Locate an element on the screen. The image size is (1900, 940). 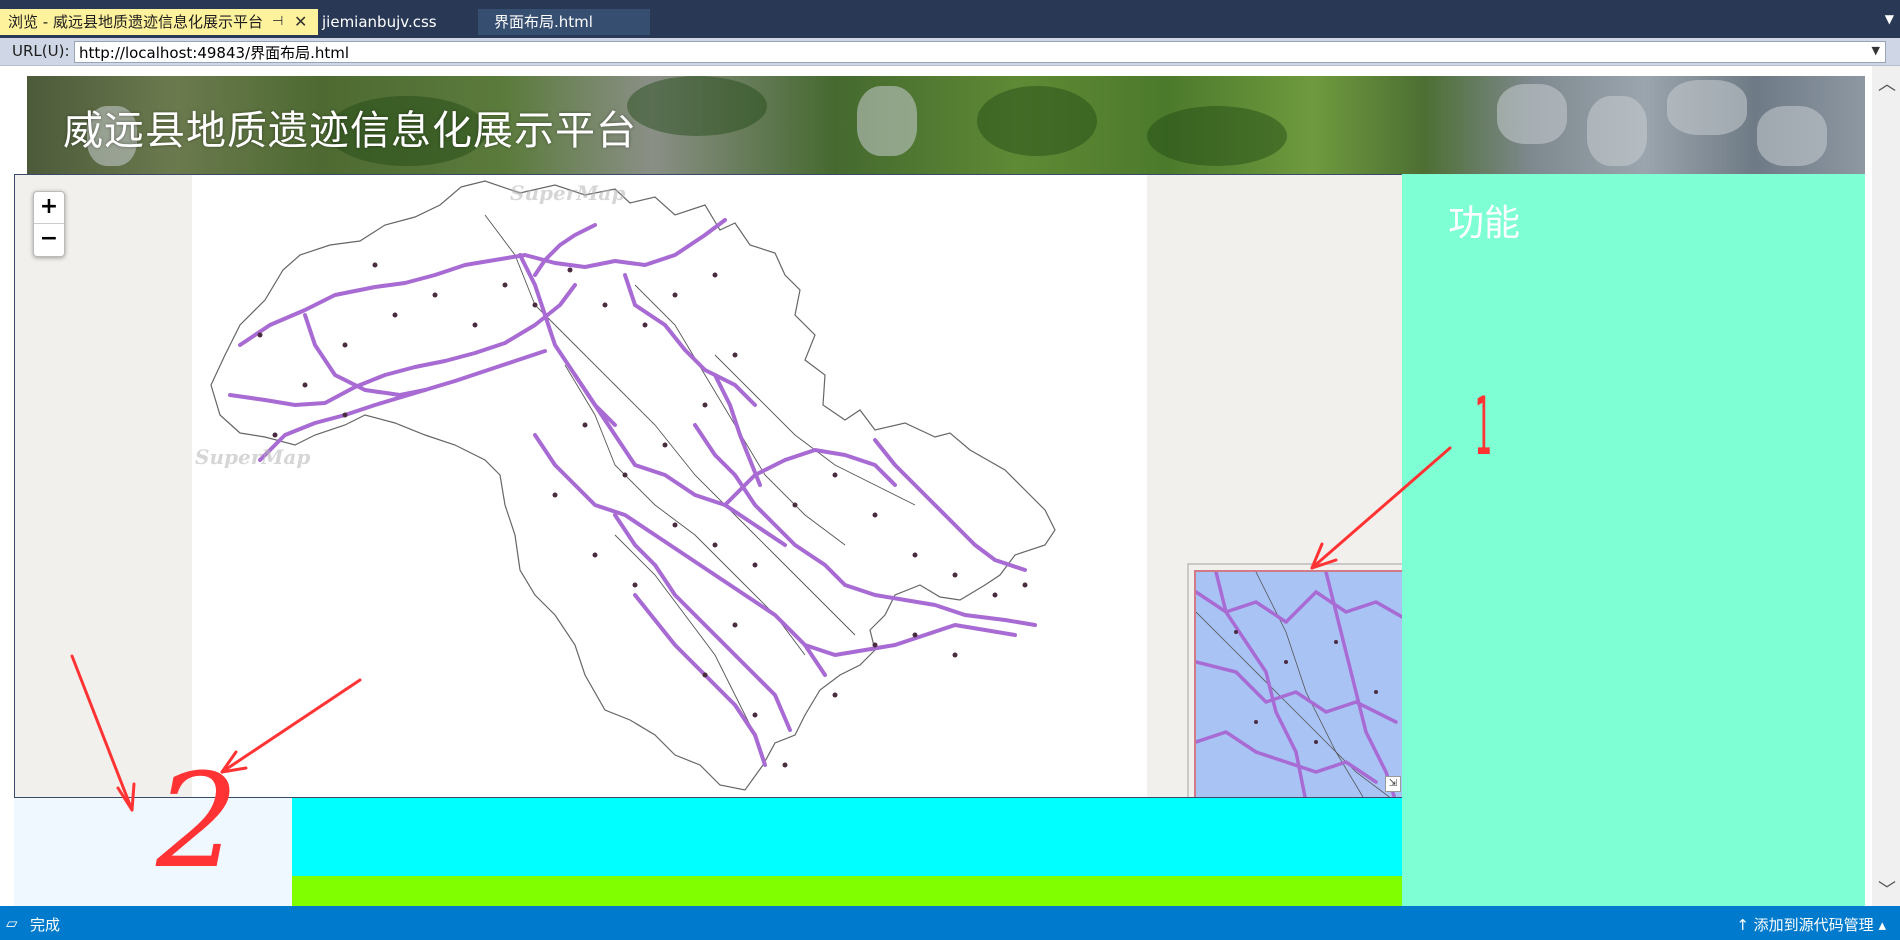
tab-browser-preview: 浏览 - 威远县地质遗迹信息化展示平台 ⊣ ✕ is located at coordinates (159, 22).